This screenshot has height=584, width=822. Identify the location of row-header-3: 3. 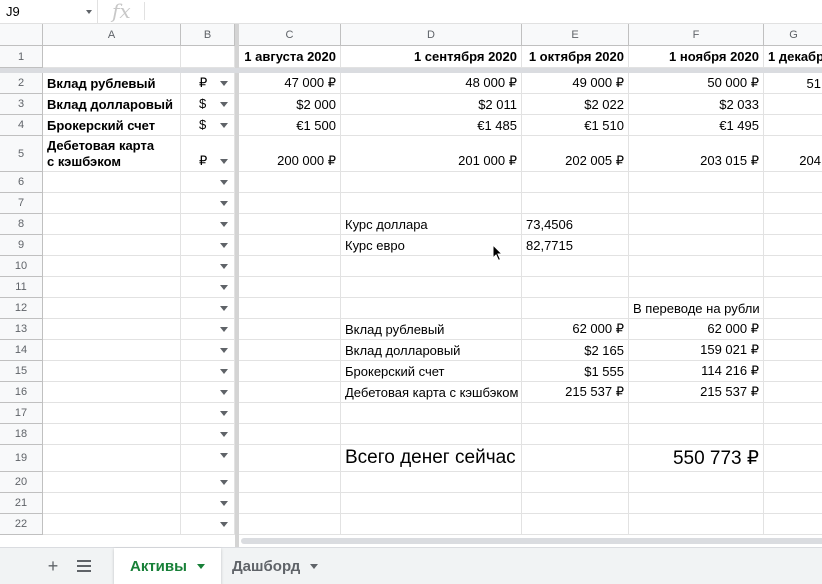
(21, 104).